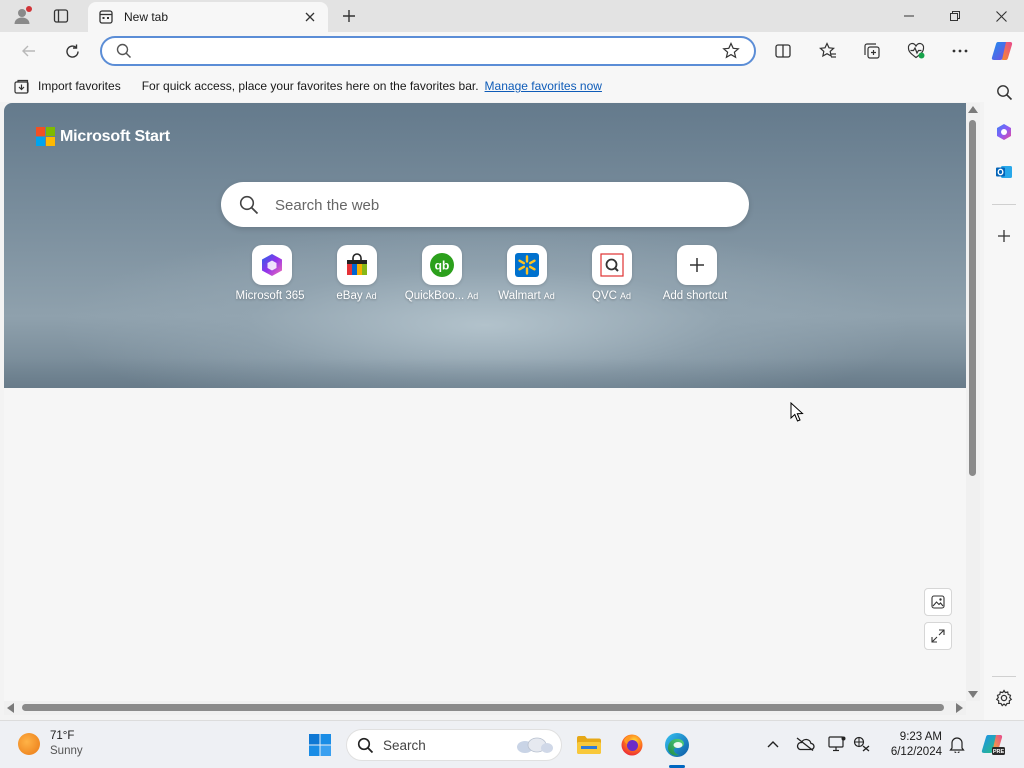 Image resolution: width=1024 pixels, height=768 pixels. I want to click on file-explorer-icon, so click(589, 745).